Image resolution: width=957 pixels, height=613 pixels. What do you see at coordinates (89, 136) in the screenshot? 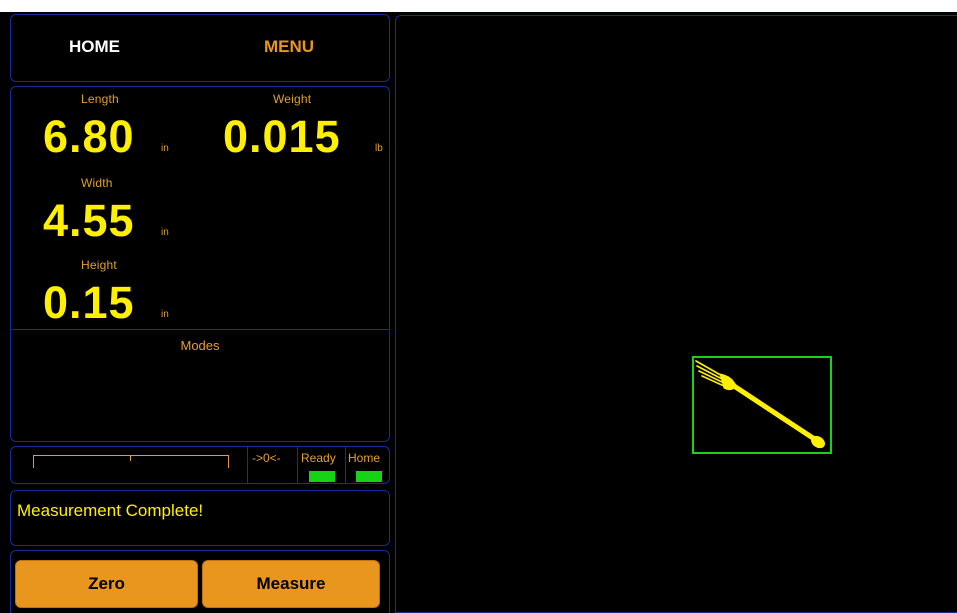
I see `length-value: 6.80` at bounding box center [89, 136].